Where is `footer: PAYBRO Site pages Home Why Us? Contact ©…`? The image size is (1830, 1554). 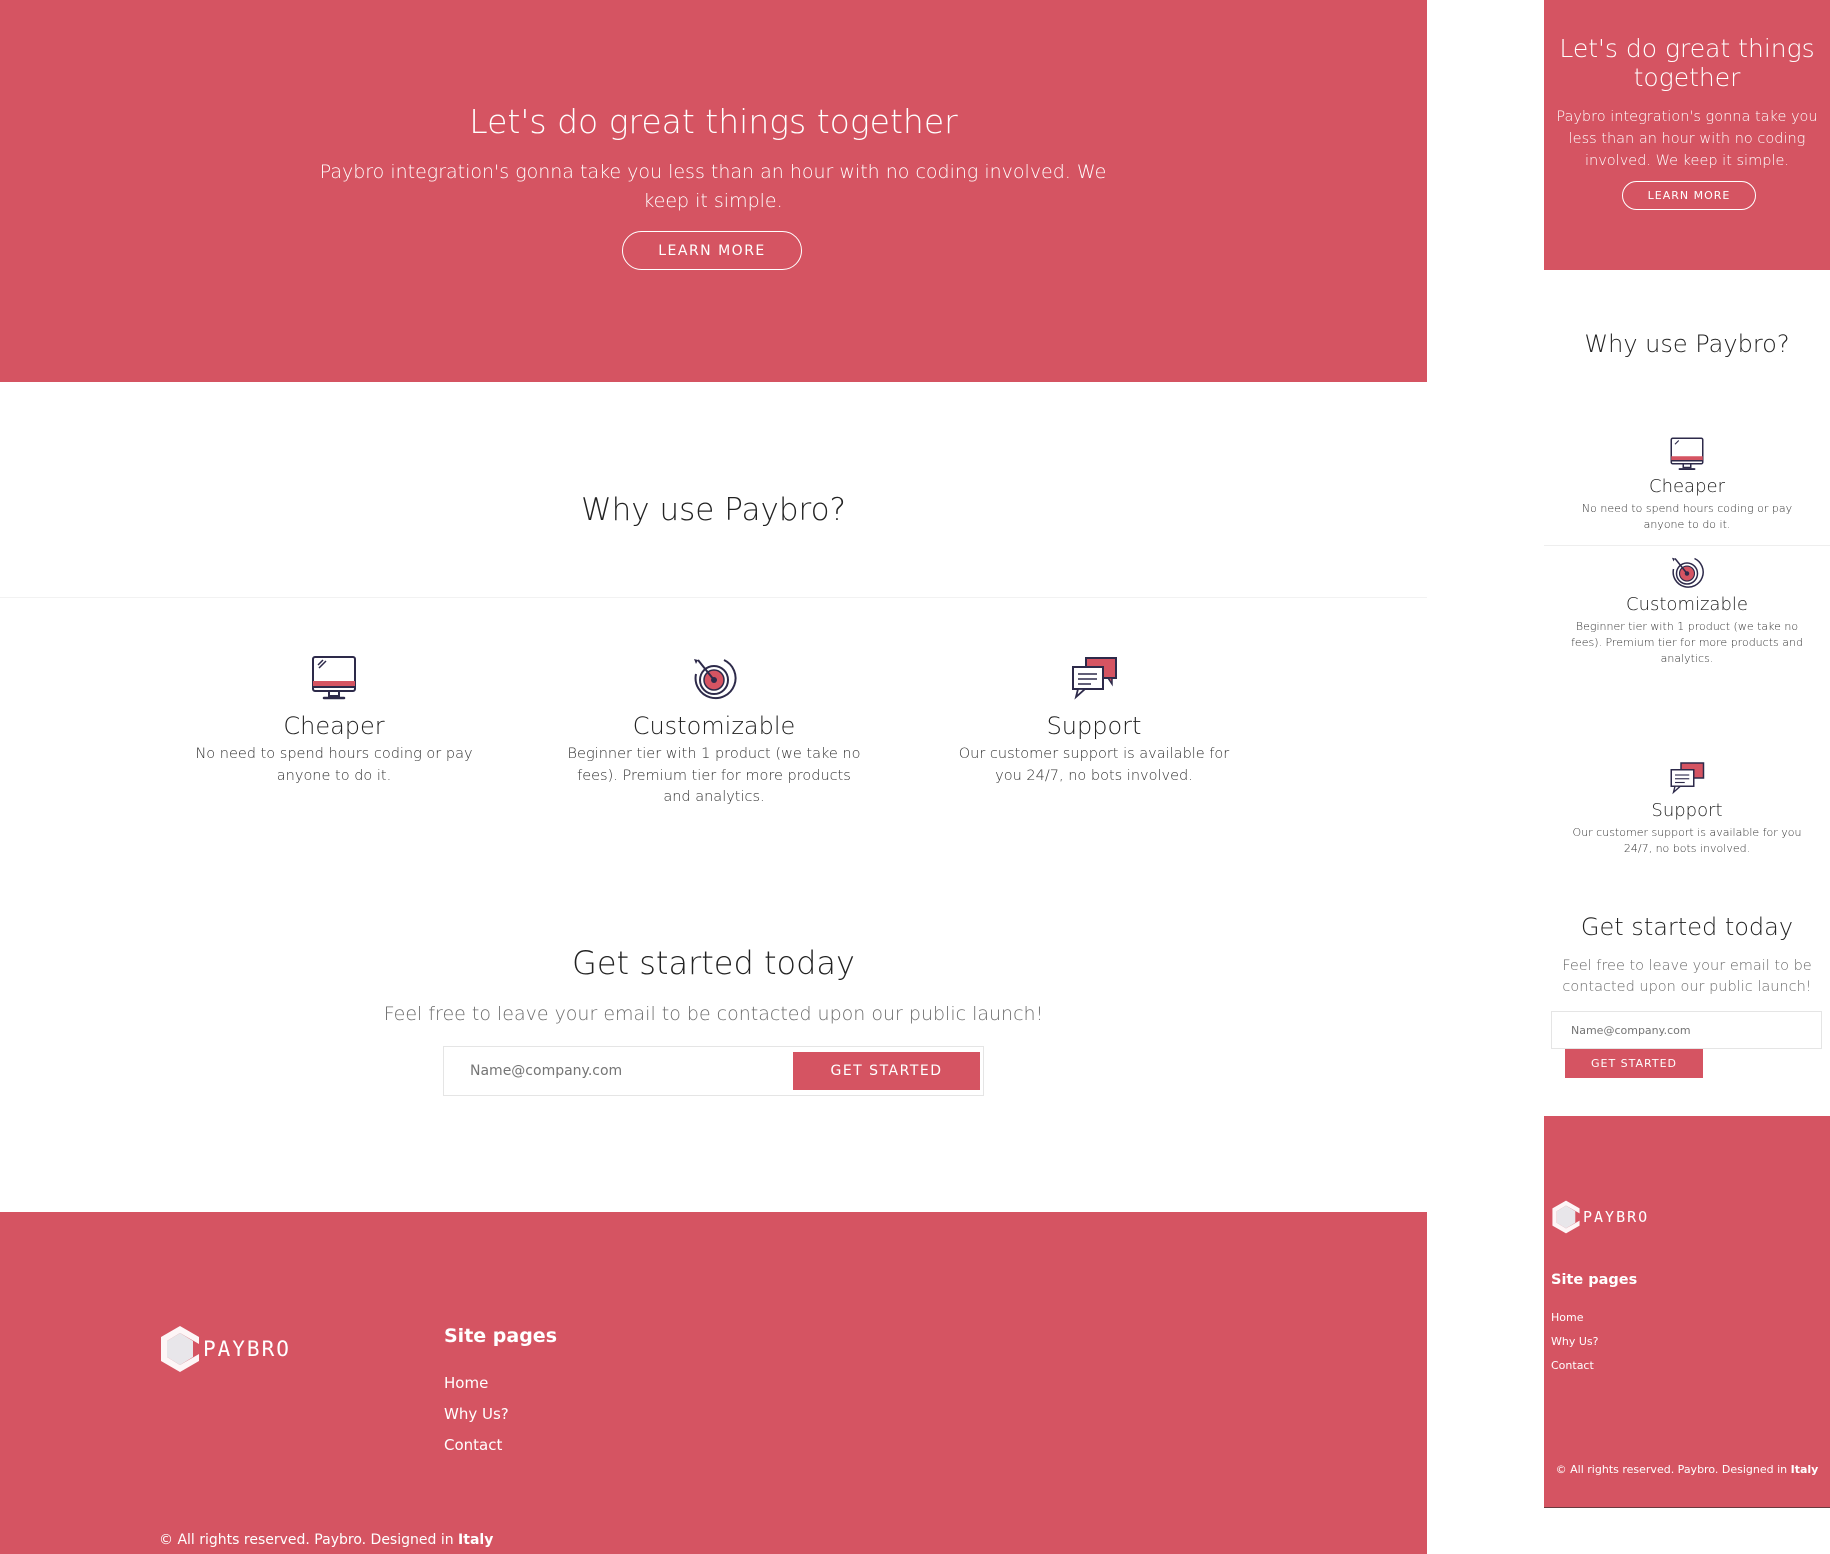 footer: PAYBRO Site pages Home Why Us? Contact ©… is located at coordinates (1687, 1312).